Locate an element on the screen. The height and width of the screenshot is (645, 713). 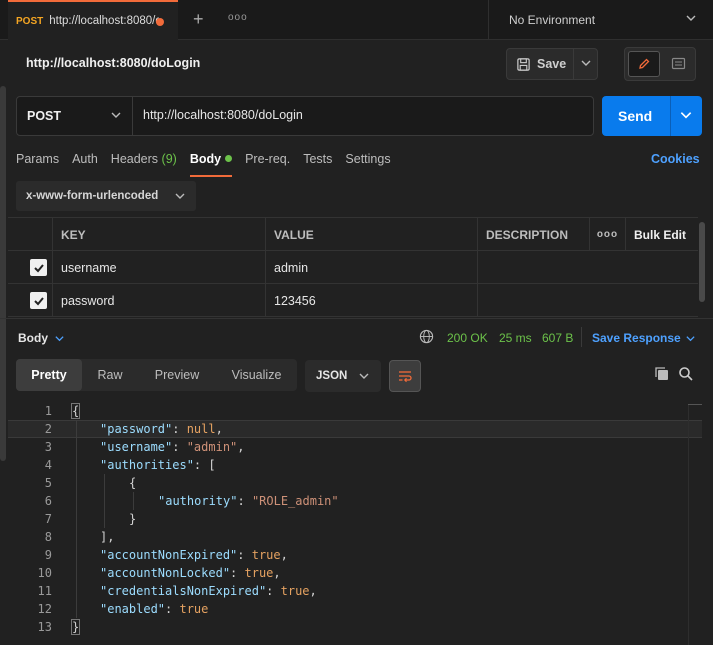
environment-label: No Environment is located at coordinates (552, 20).